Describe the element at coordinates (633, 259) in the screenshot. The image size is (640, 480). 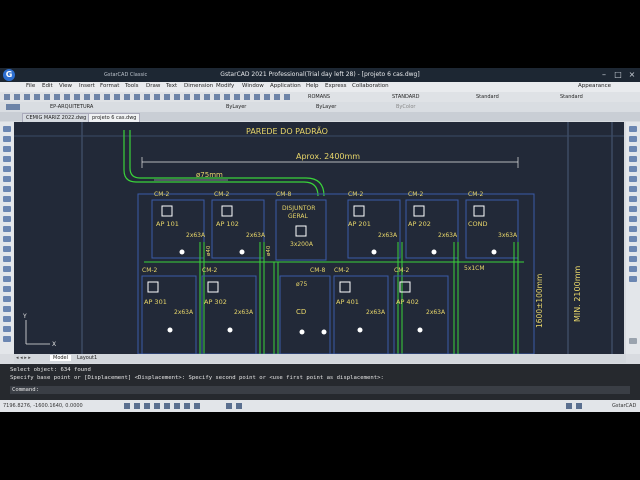
I see `chamfer-tool-icon` at that location.